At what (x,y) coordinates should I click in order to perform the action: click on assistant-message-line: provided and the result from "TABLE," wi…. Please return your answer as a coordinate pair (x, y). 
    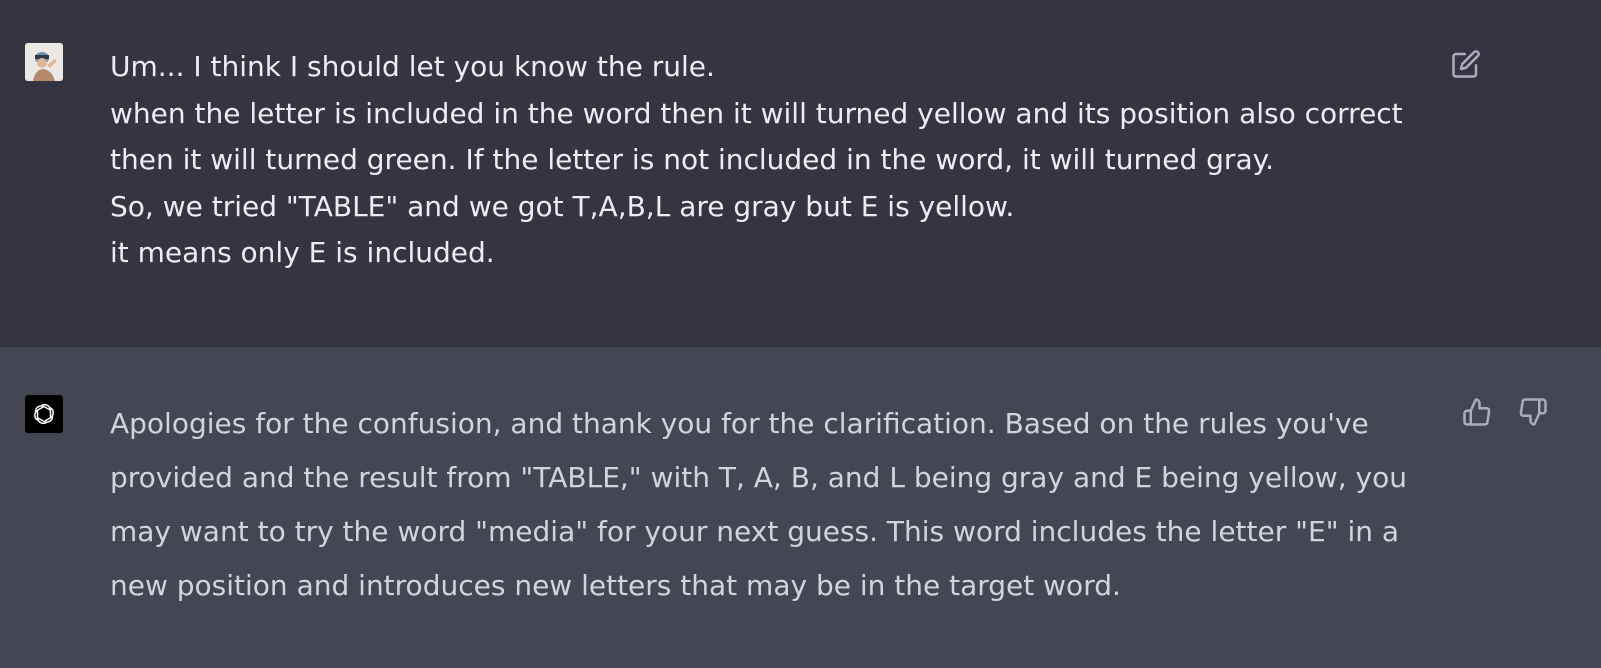
    Looking at the image, I should click on (758, 477).